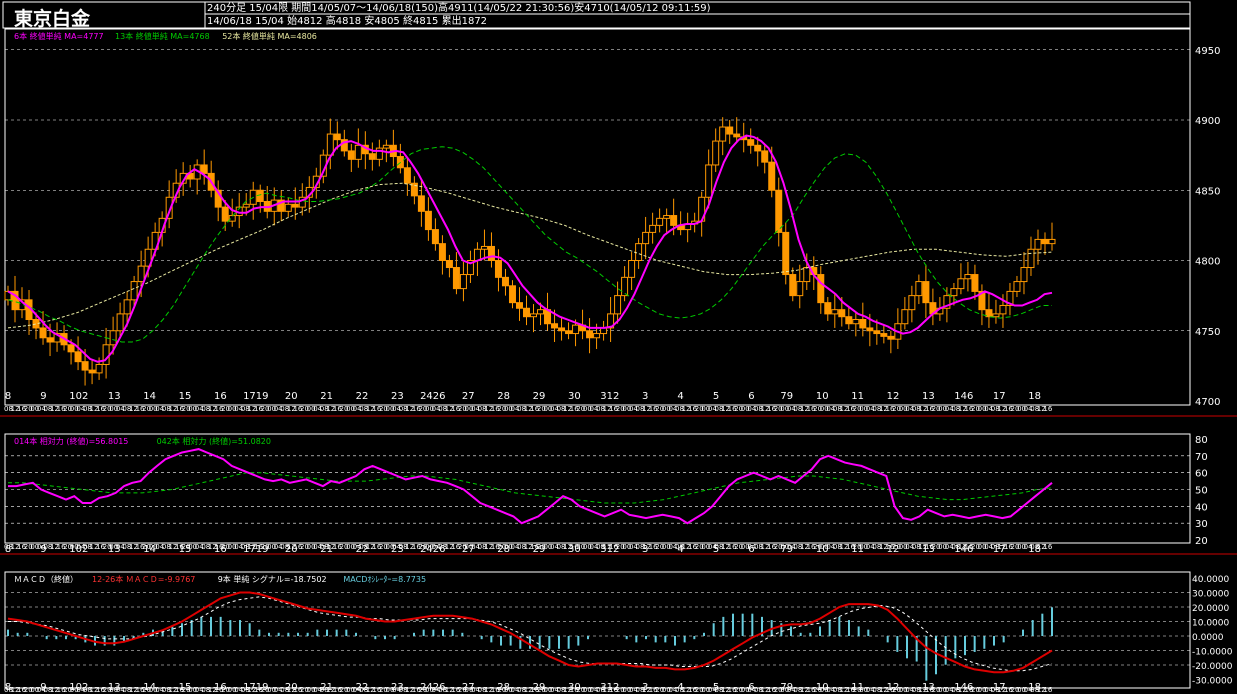 The height and width of the screenshot is (694, 1237). What do you see at coordinates (596, 15) in the screenshot?
I see `header-frame` at bounding box center [596, 15].